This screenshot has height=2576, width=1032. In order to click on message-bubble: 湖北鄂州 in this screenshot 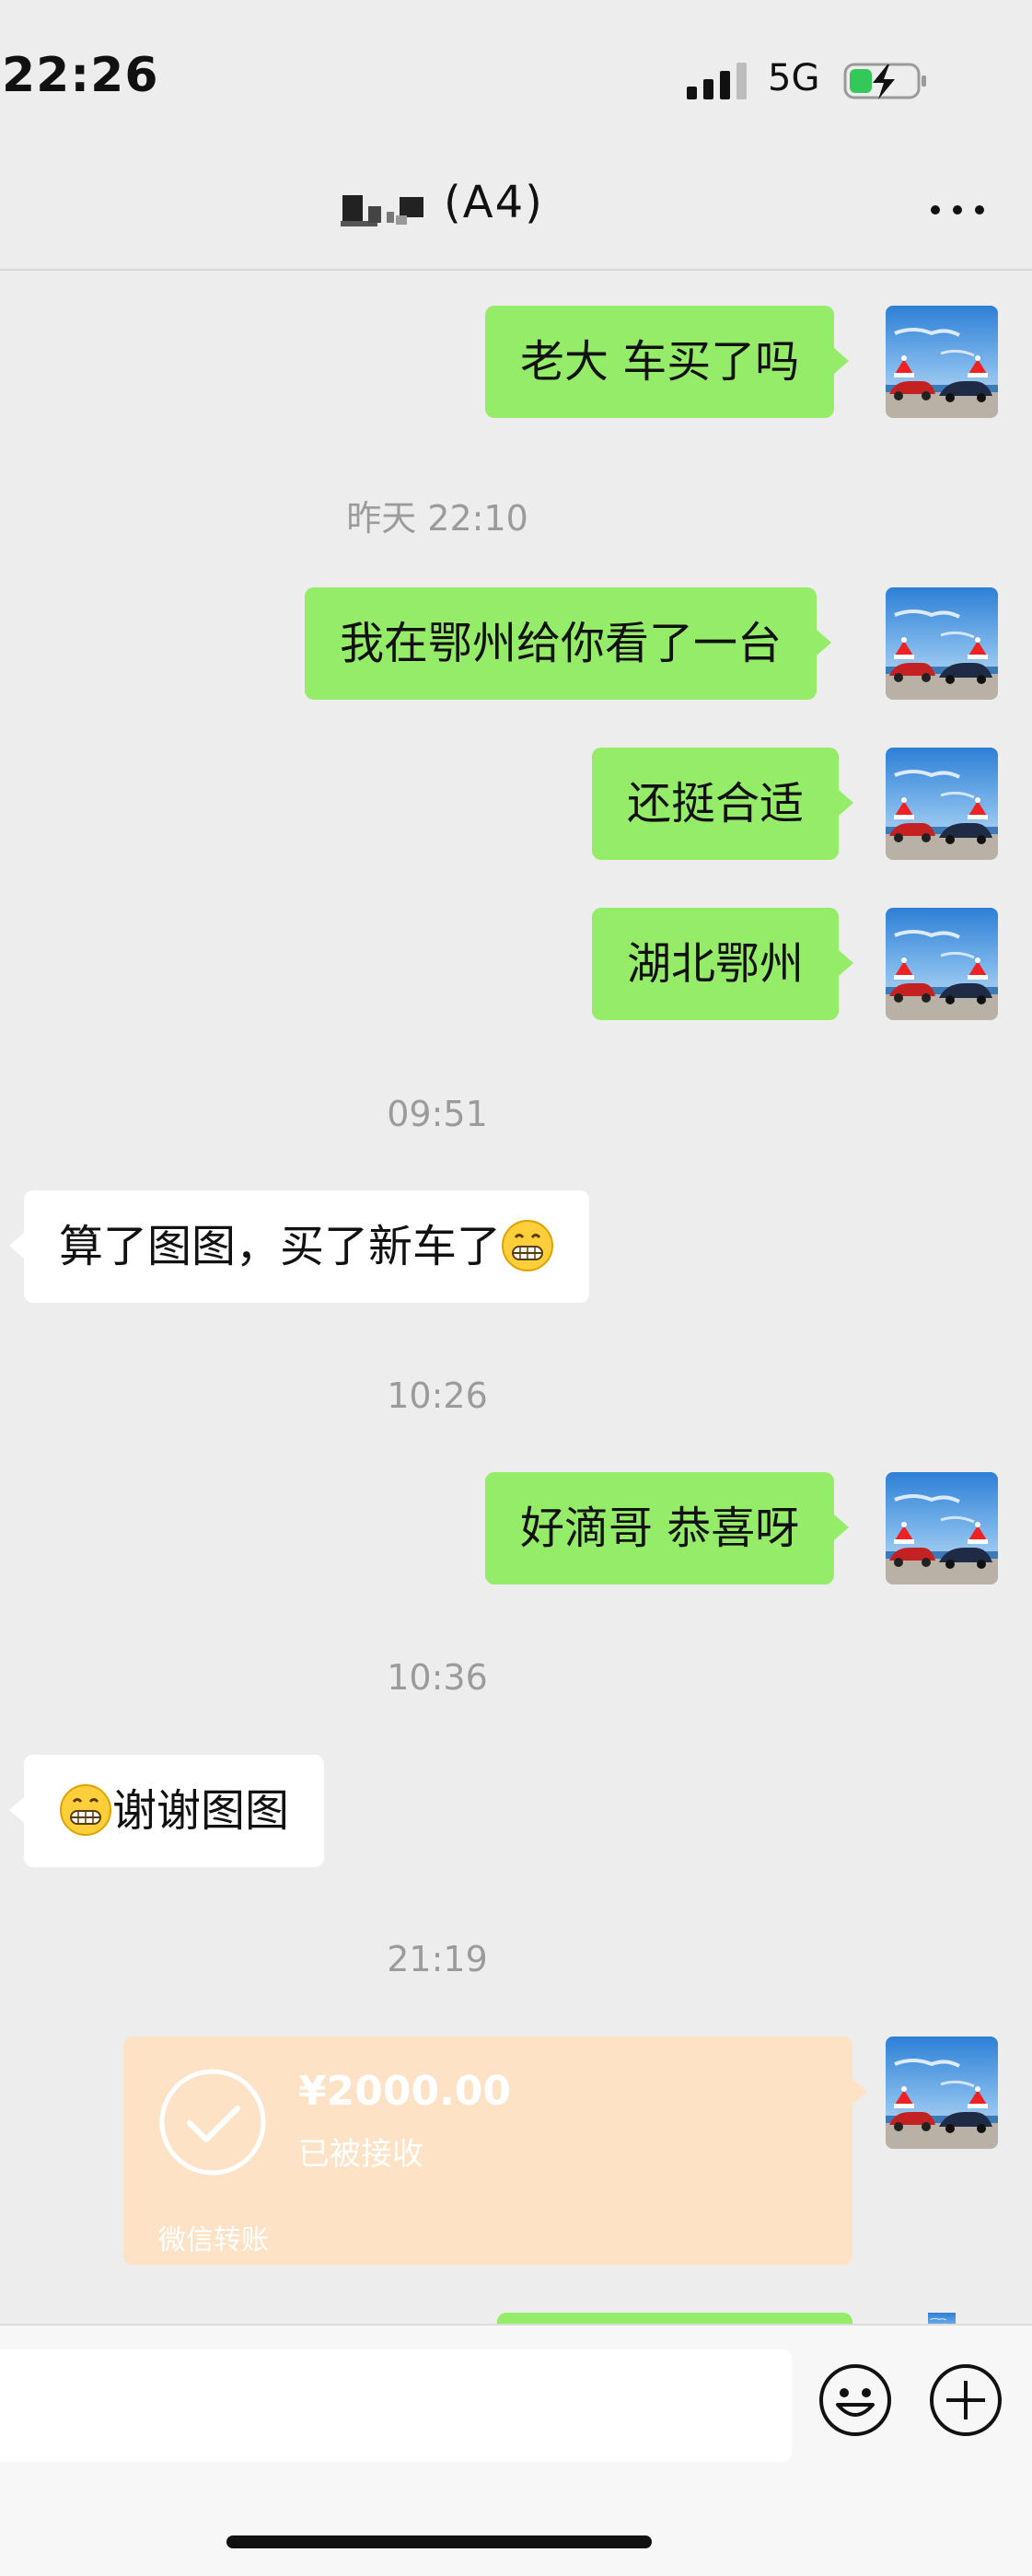, I will do `click(723, 964)`.